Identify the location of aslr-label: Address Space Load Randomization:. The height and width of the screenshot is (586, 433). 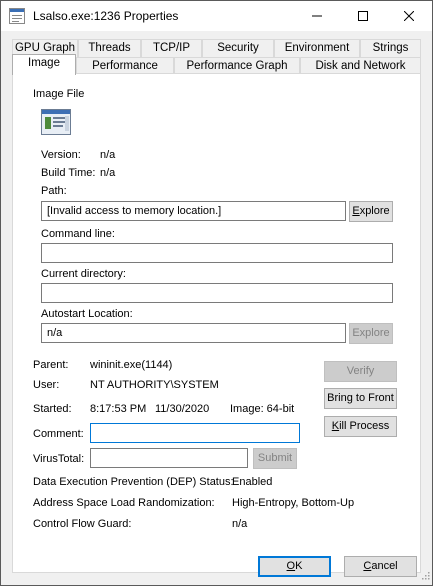
(124, 503).